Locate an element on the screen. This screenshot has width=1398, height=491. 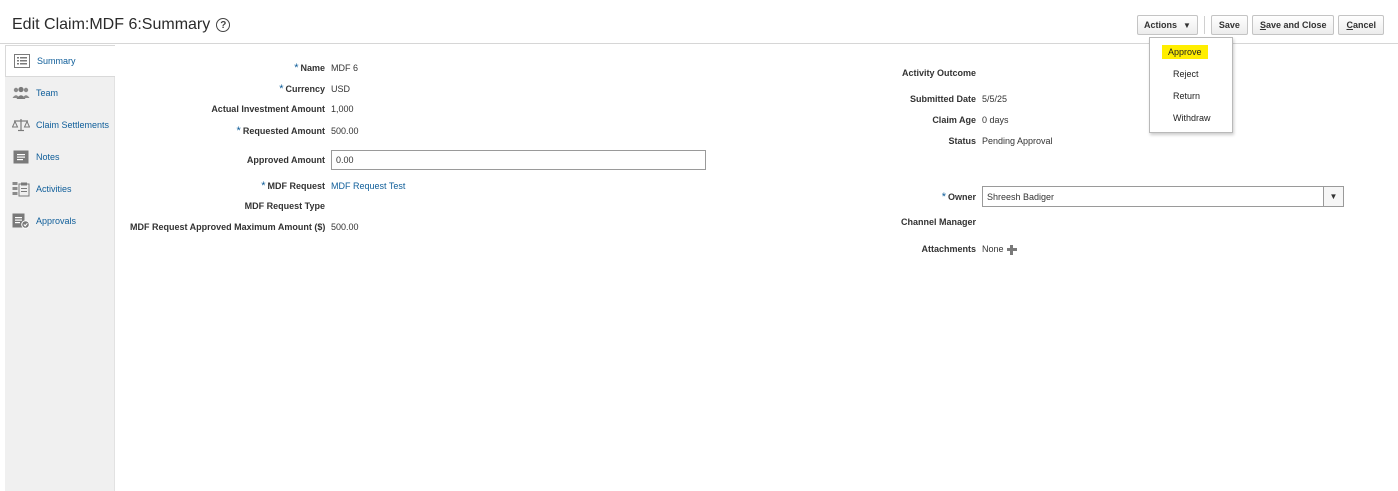
actual-investment-value: 1,000 is located at coordinates (342, 109).